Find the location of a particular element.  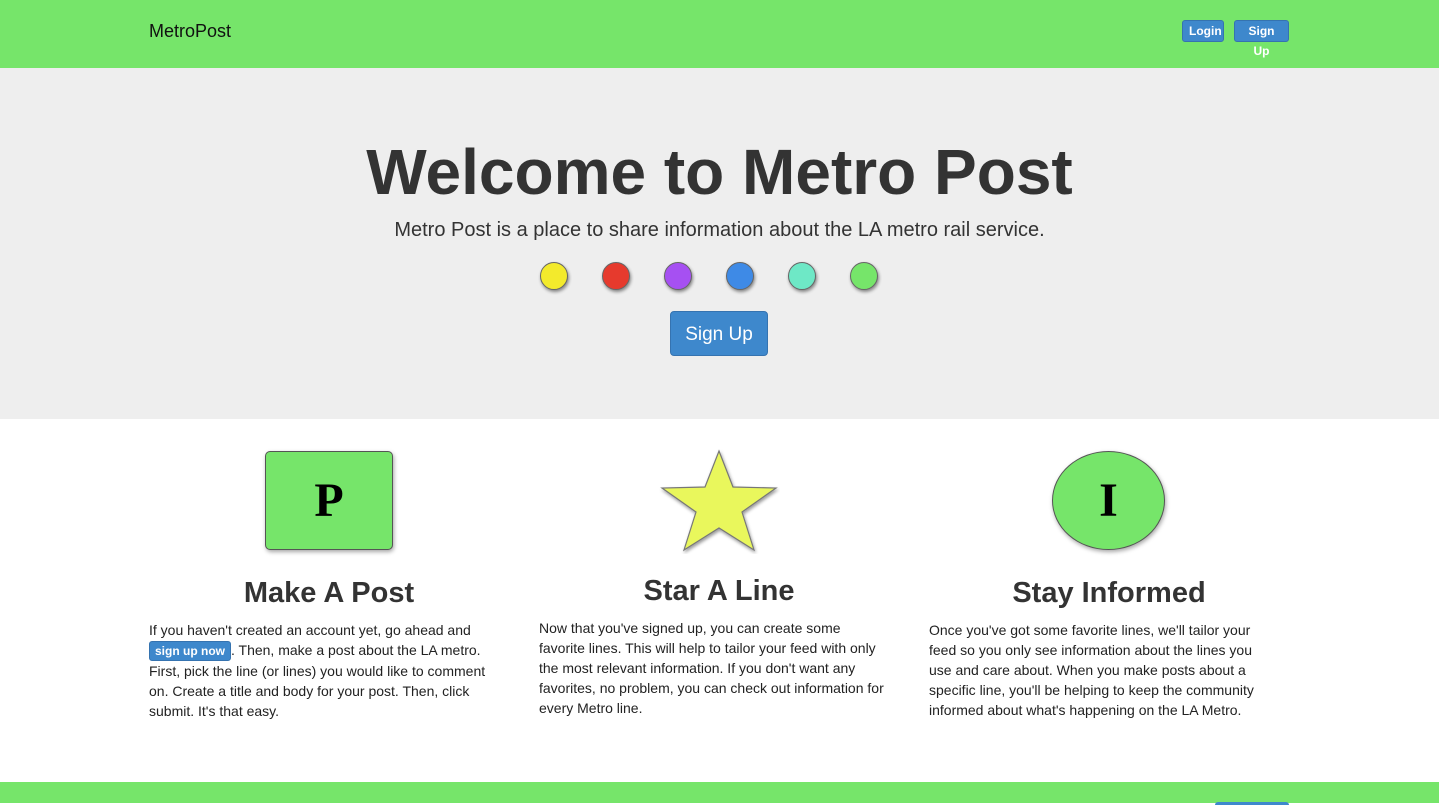

line-dot-purple is located at coordinates (678, 276).